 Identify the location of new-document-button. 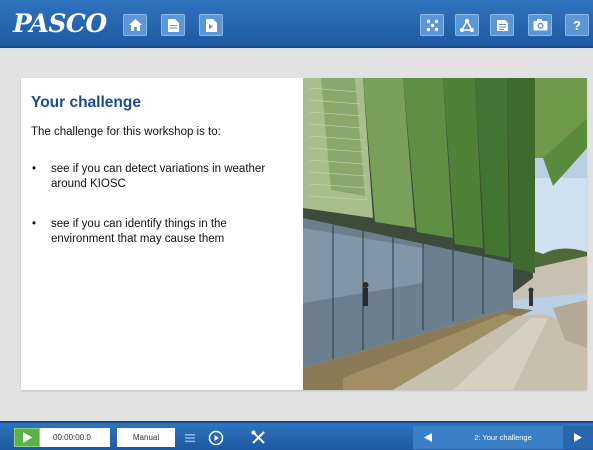
(173, 25).